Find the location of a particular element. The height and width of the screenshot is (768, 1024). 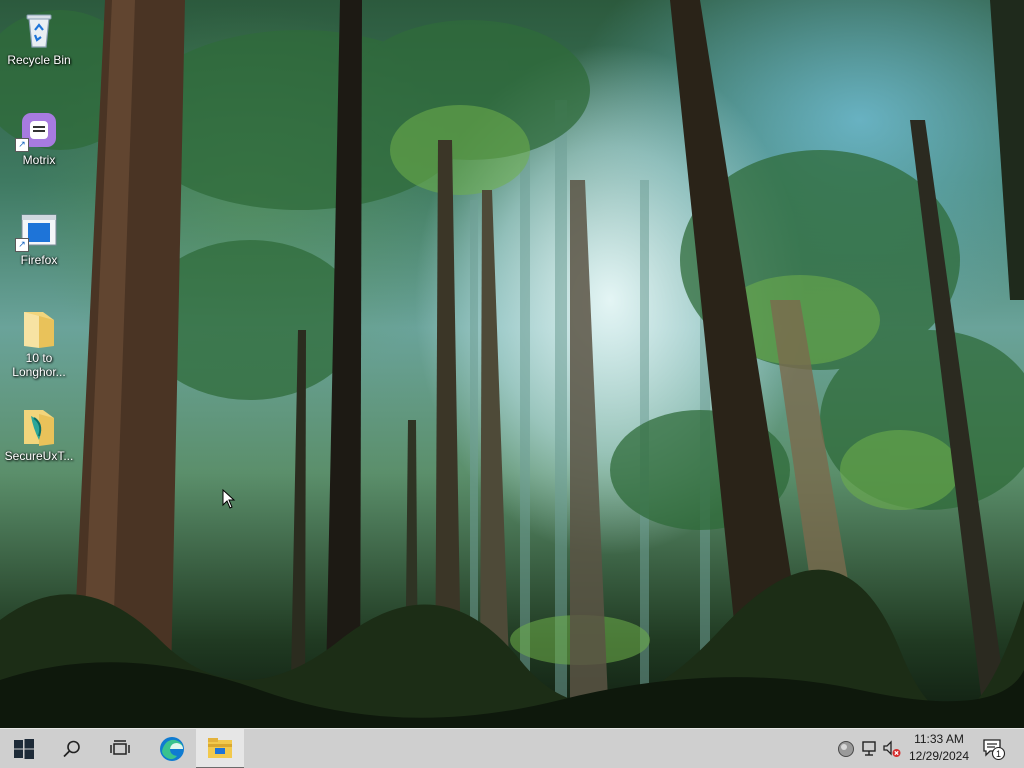

mouse-cursor-icon is located at coordinates (229, 499).